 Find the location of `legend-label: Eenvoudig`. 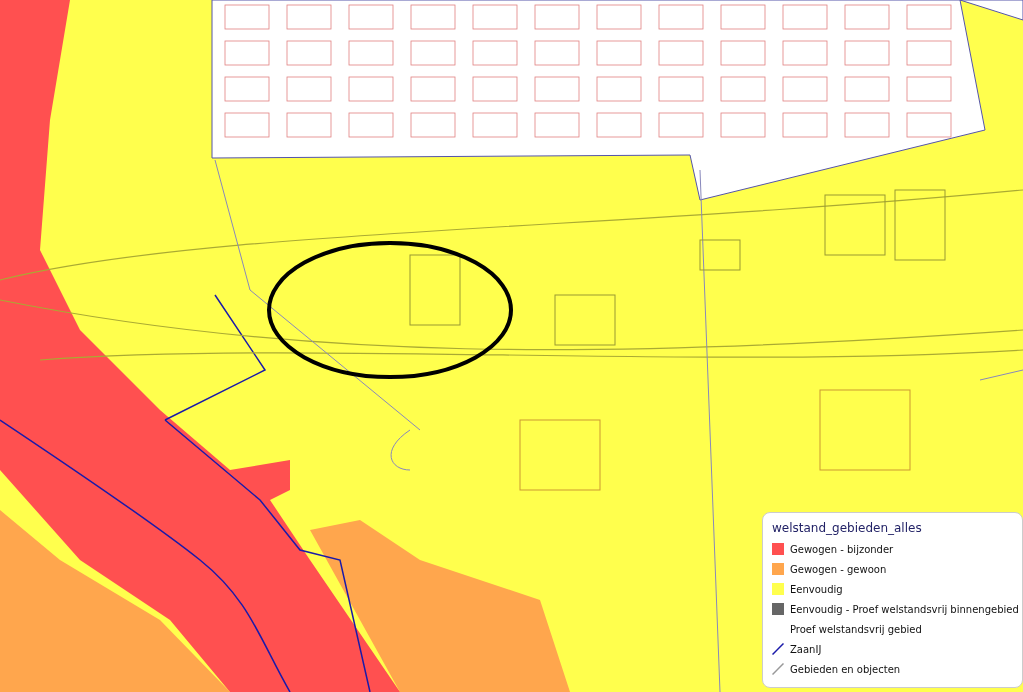

legend-label: Eenvoudig is located at coordinates (816, 589).